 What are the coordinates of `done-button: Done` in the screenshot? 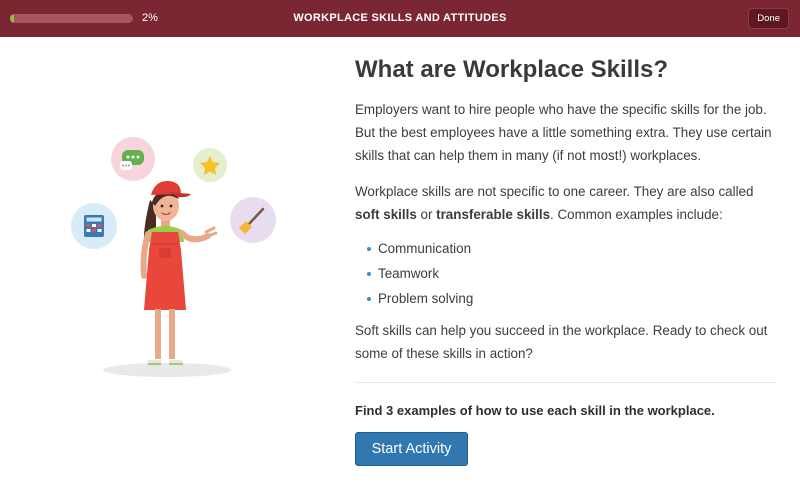 It's located at (768, 18).